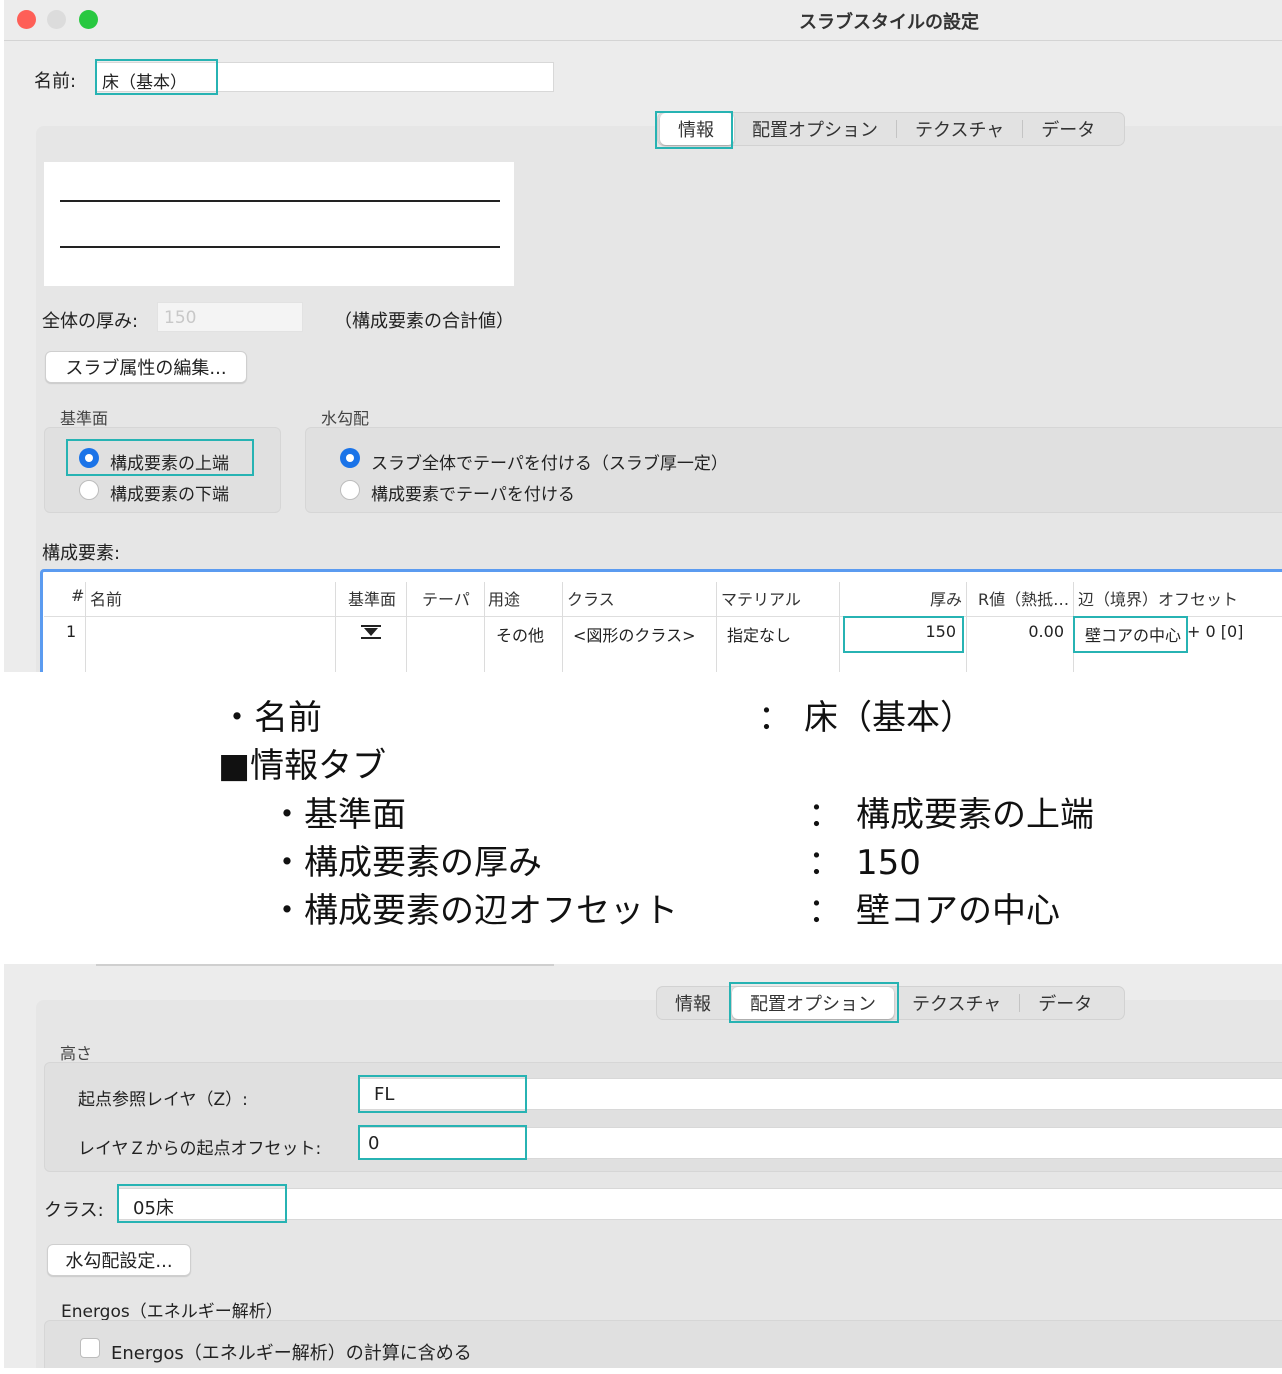  What do you see at coordinates (591, 598) in the screenshot?
I see `col-header-class: クラス` at bounding box center [591, 598].